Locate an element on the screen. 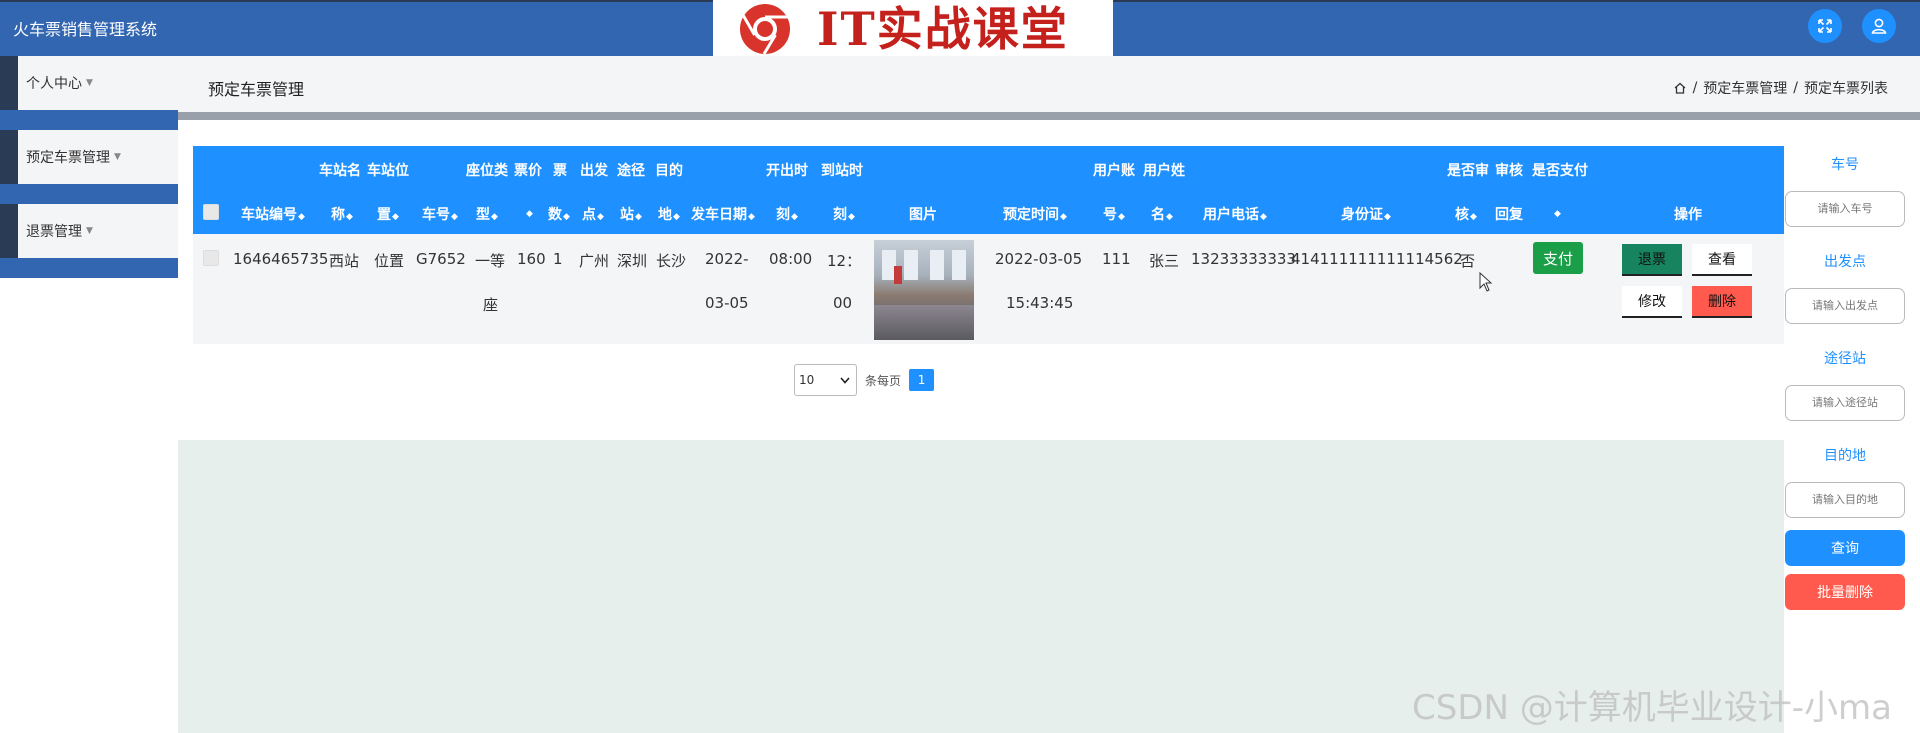  dest-input: 请输入目的地 is located at coordinates (1845, 500).